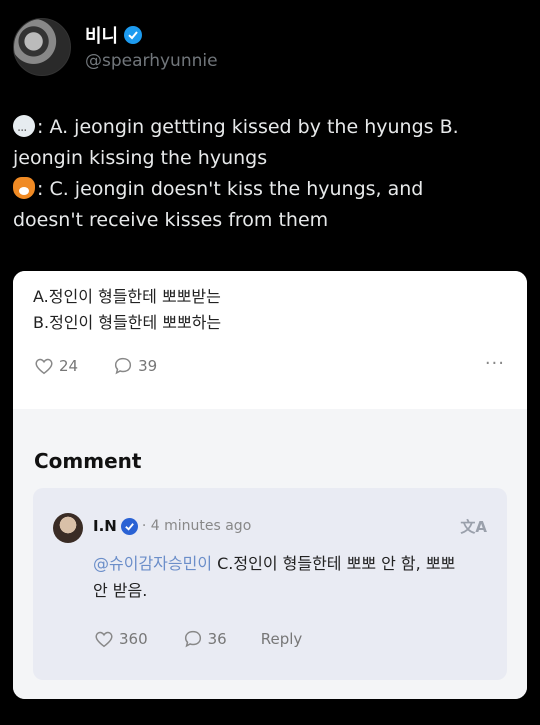 The image size is (540, 725). I want to click on tweet-line-4: doesn't receive kisses from them, so click(171, 220).